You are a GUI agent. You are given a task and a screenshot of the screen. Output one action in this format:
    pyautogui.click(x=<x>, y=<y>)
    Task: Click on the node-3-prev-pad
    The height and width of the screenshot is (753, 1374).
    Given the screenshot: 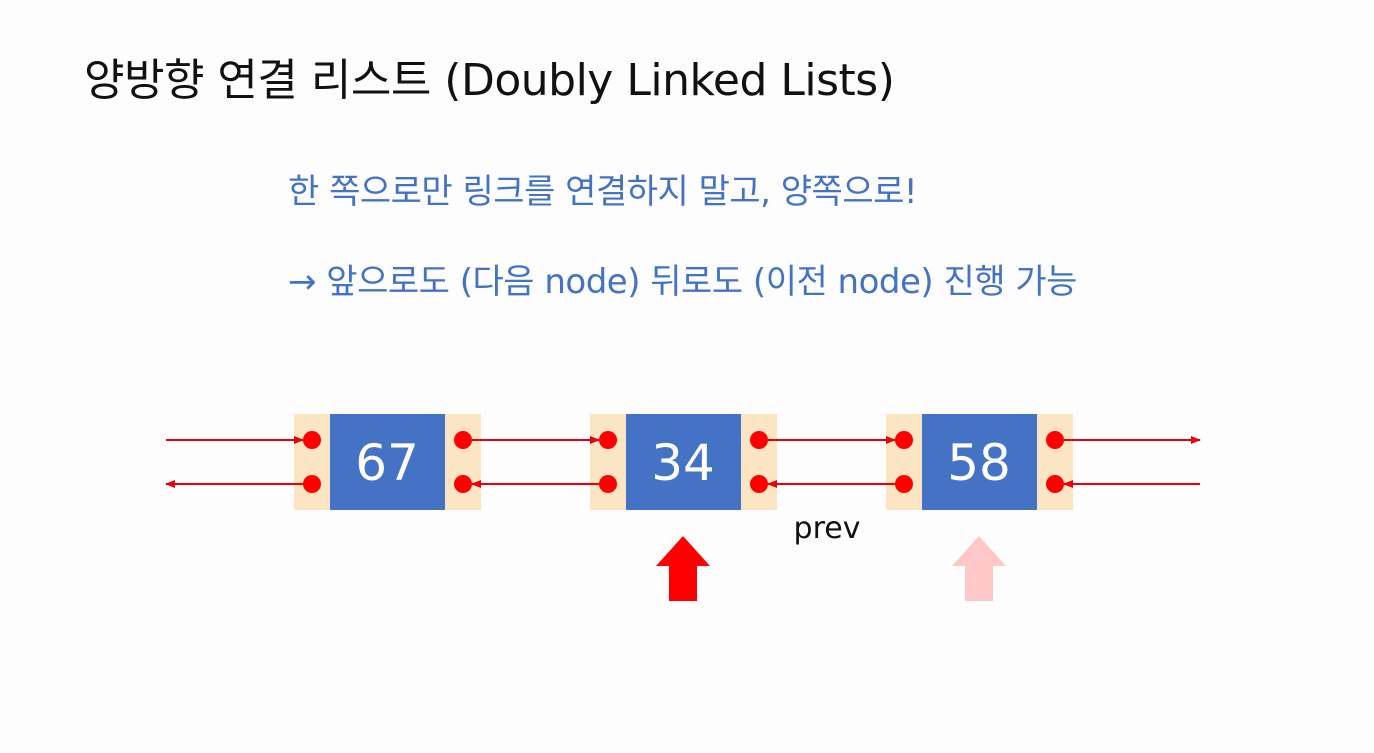 What is the action you would take?
    pyautogui.click(x=904, y=462)
    